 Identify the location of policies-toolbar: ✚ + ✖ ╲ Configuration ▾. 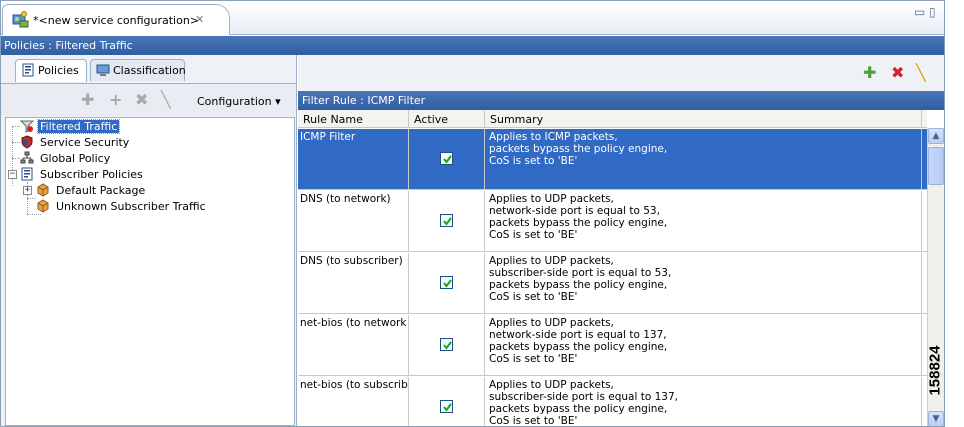
(148, 99).